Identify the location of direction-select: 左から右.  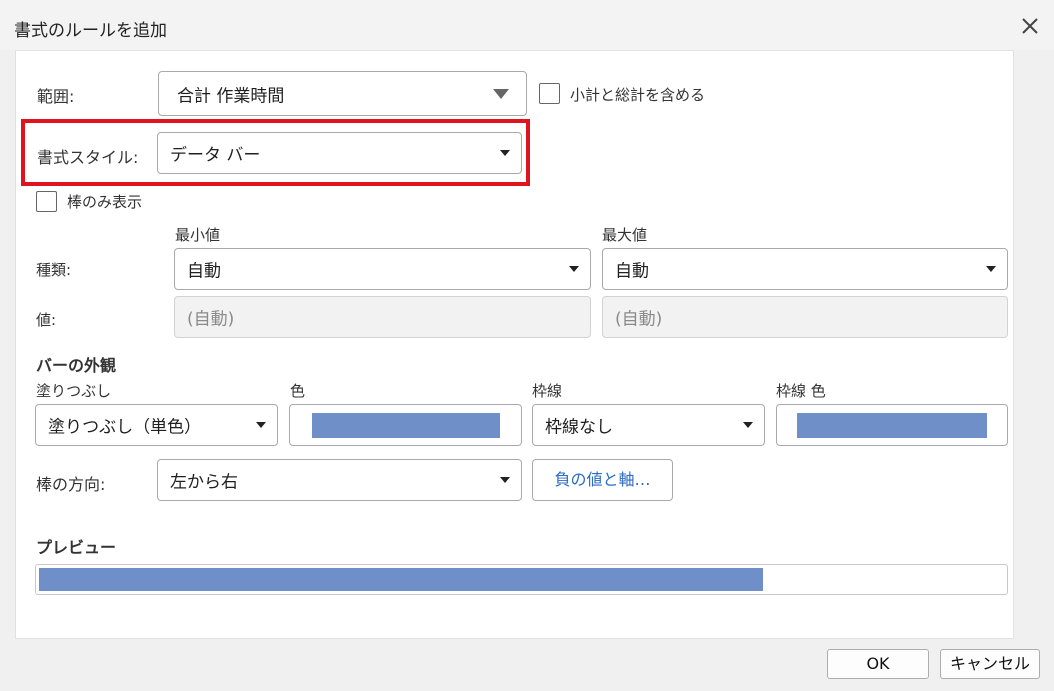
(339, 480).